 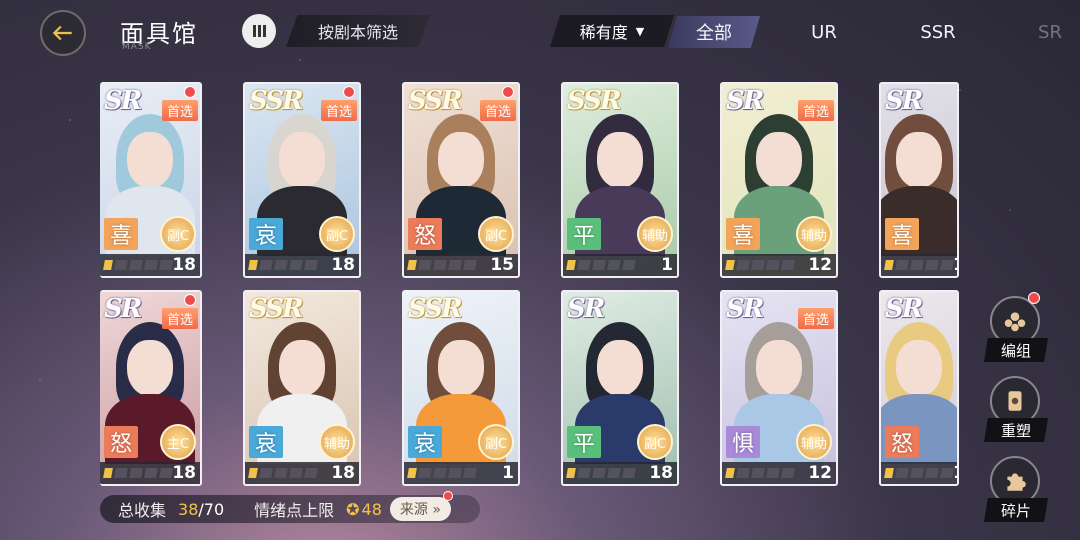 What do you see at coordinates (290, 507) in the screenshot?
I see `collection-bar: 总收集 38 /70 情绪点上限 ✪ 48 来源 »` at bounding box center [290, 507].